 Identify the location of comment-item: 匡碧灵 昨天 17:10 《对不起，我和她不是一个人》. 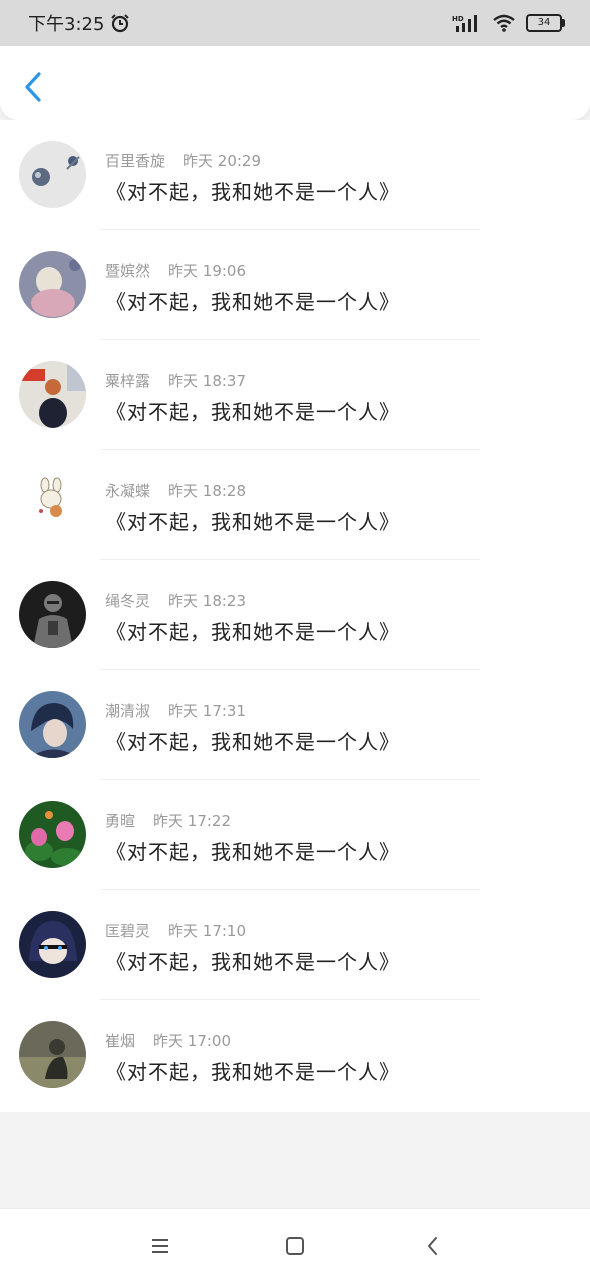
(295, 945).